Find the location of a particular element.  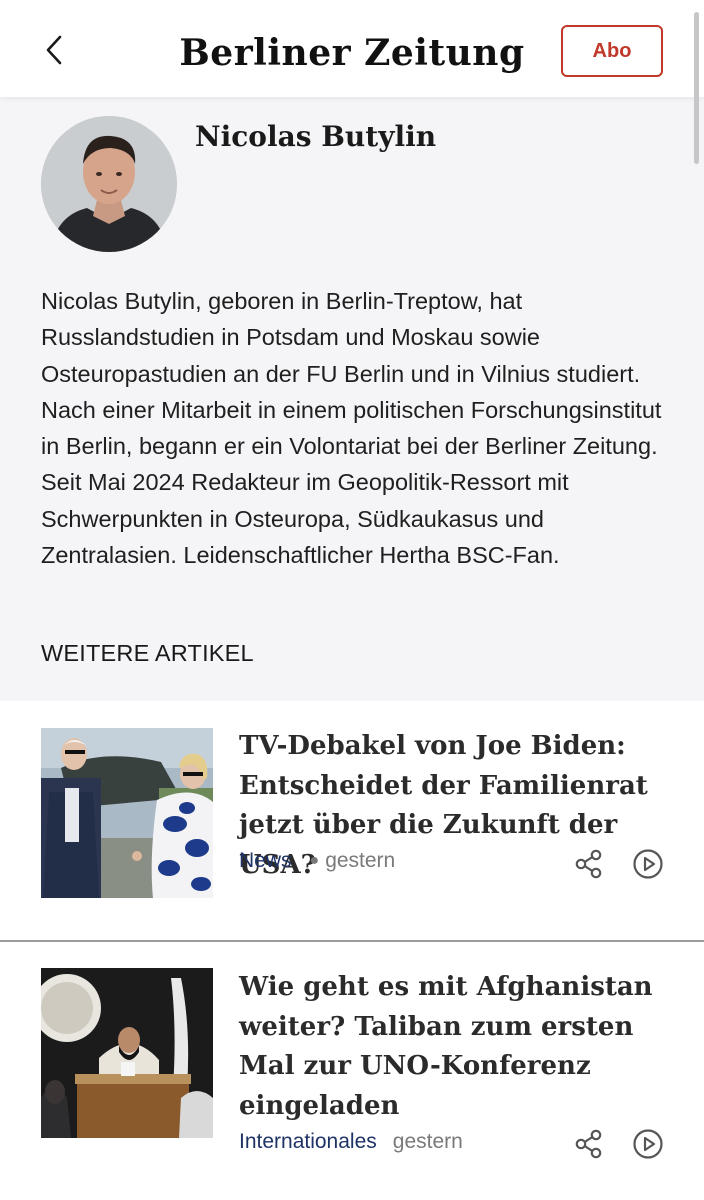

article-meta: News ● gestern is located at coordinates (317, 861).